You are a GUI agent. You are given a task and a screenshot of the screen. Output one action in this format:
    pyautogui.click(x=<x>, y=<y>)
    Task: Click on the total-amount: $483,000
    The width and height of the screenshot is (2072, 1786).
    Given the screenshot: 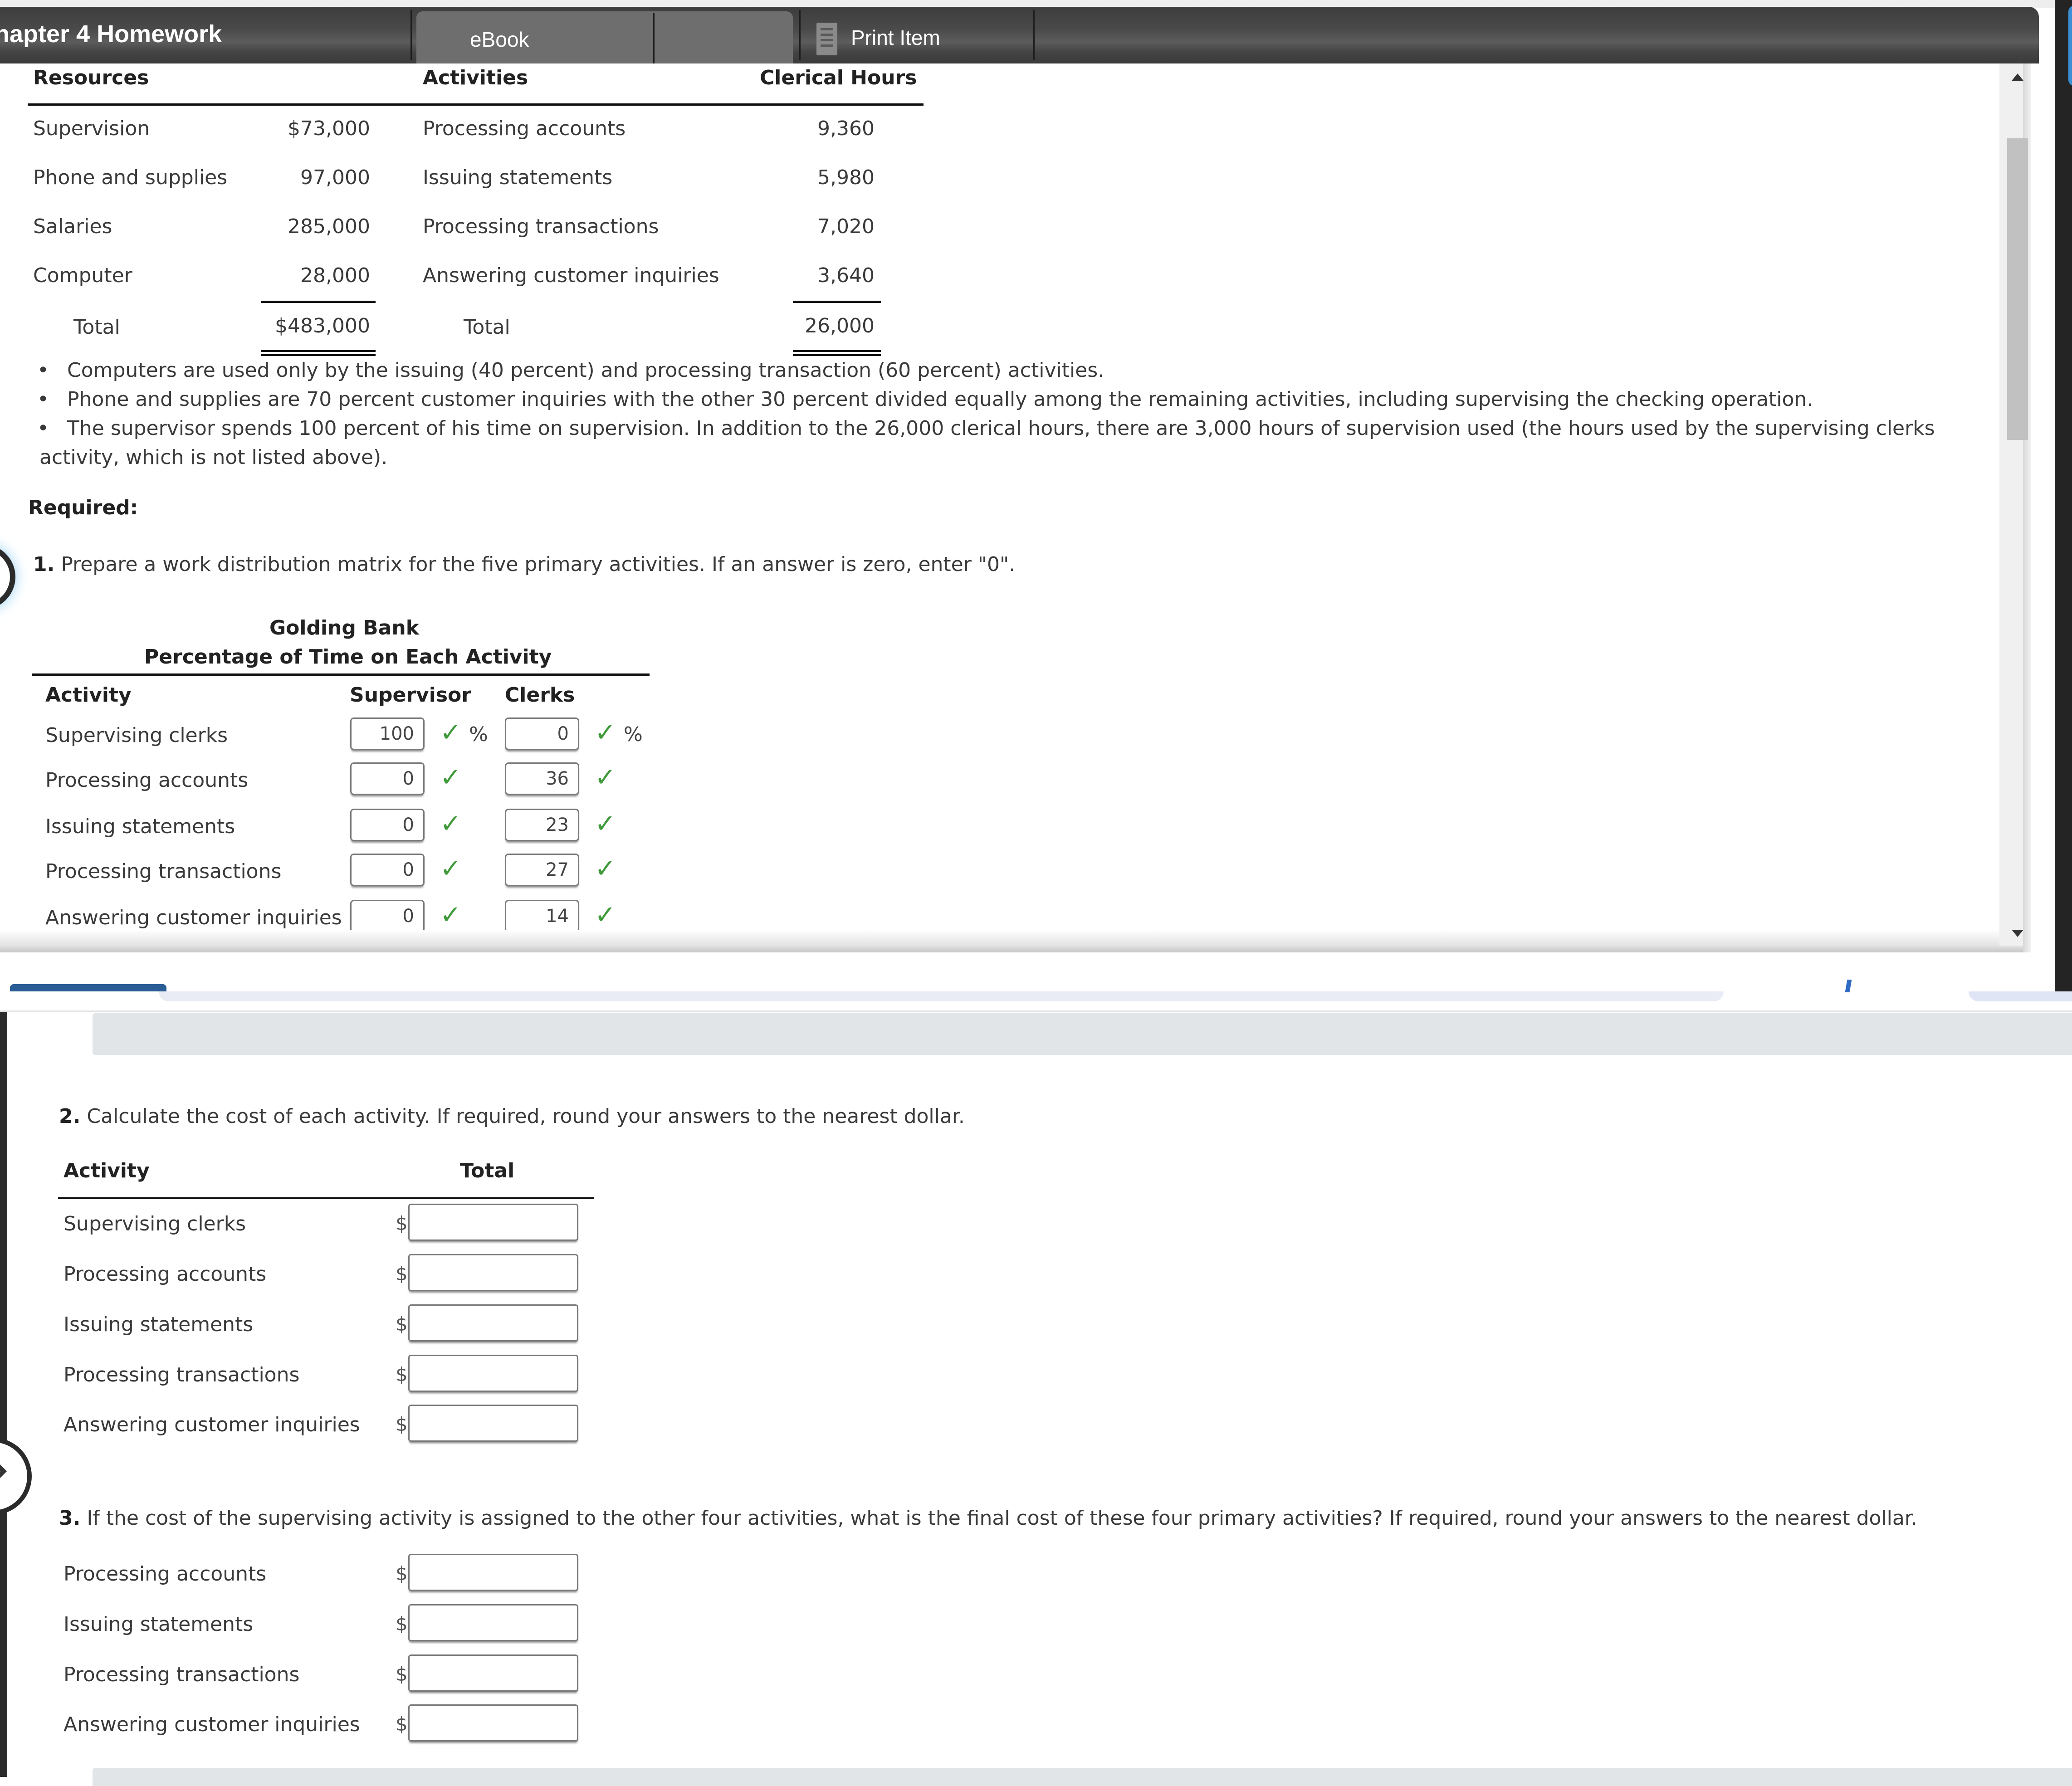 What is the action you would take?
    pyautogui.click(x=322, y=325)
    